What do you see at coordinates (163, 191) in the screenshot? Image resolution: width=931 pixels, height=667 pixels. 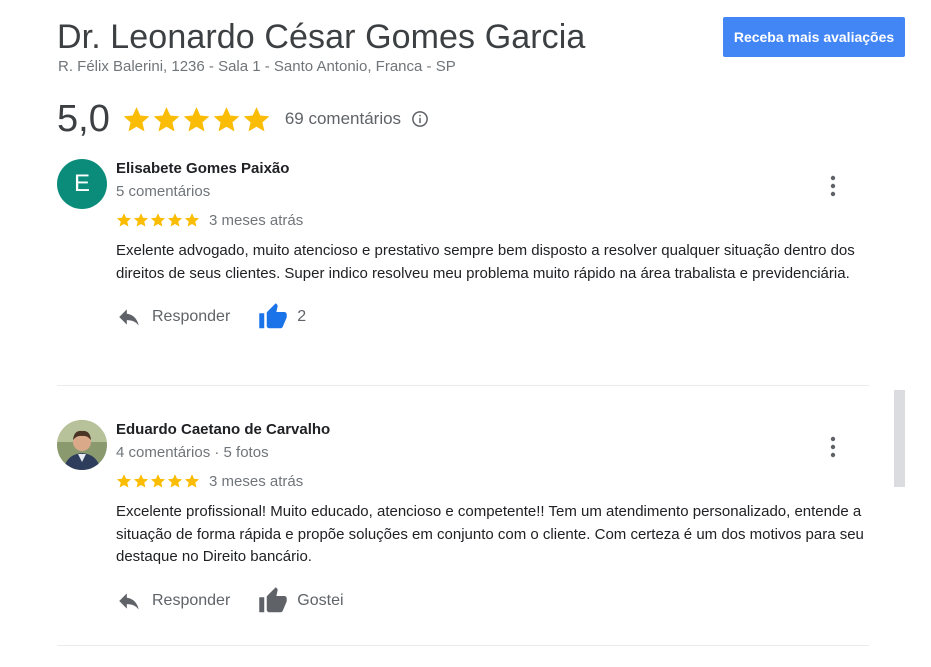 I see `reviewer-meta: 5 comentários` at bounding box center [163, 191].